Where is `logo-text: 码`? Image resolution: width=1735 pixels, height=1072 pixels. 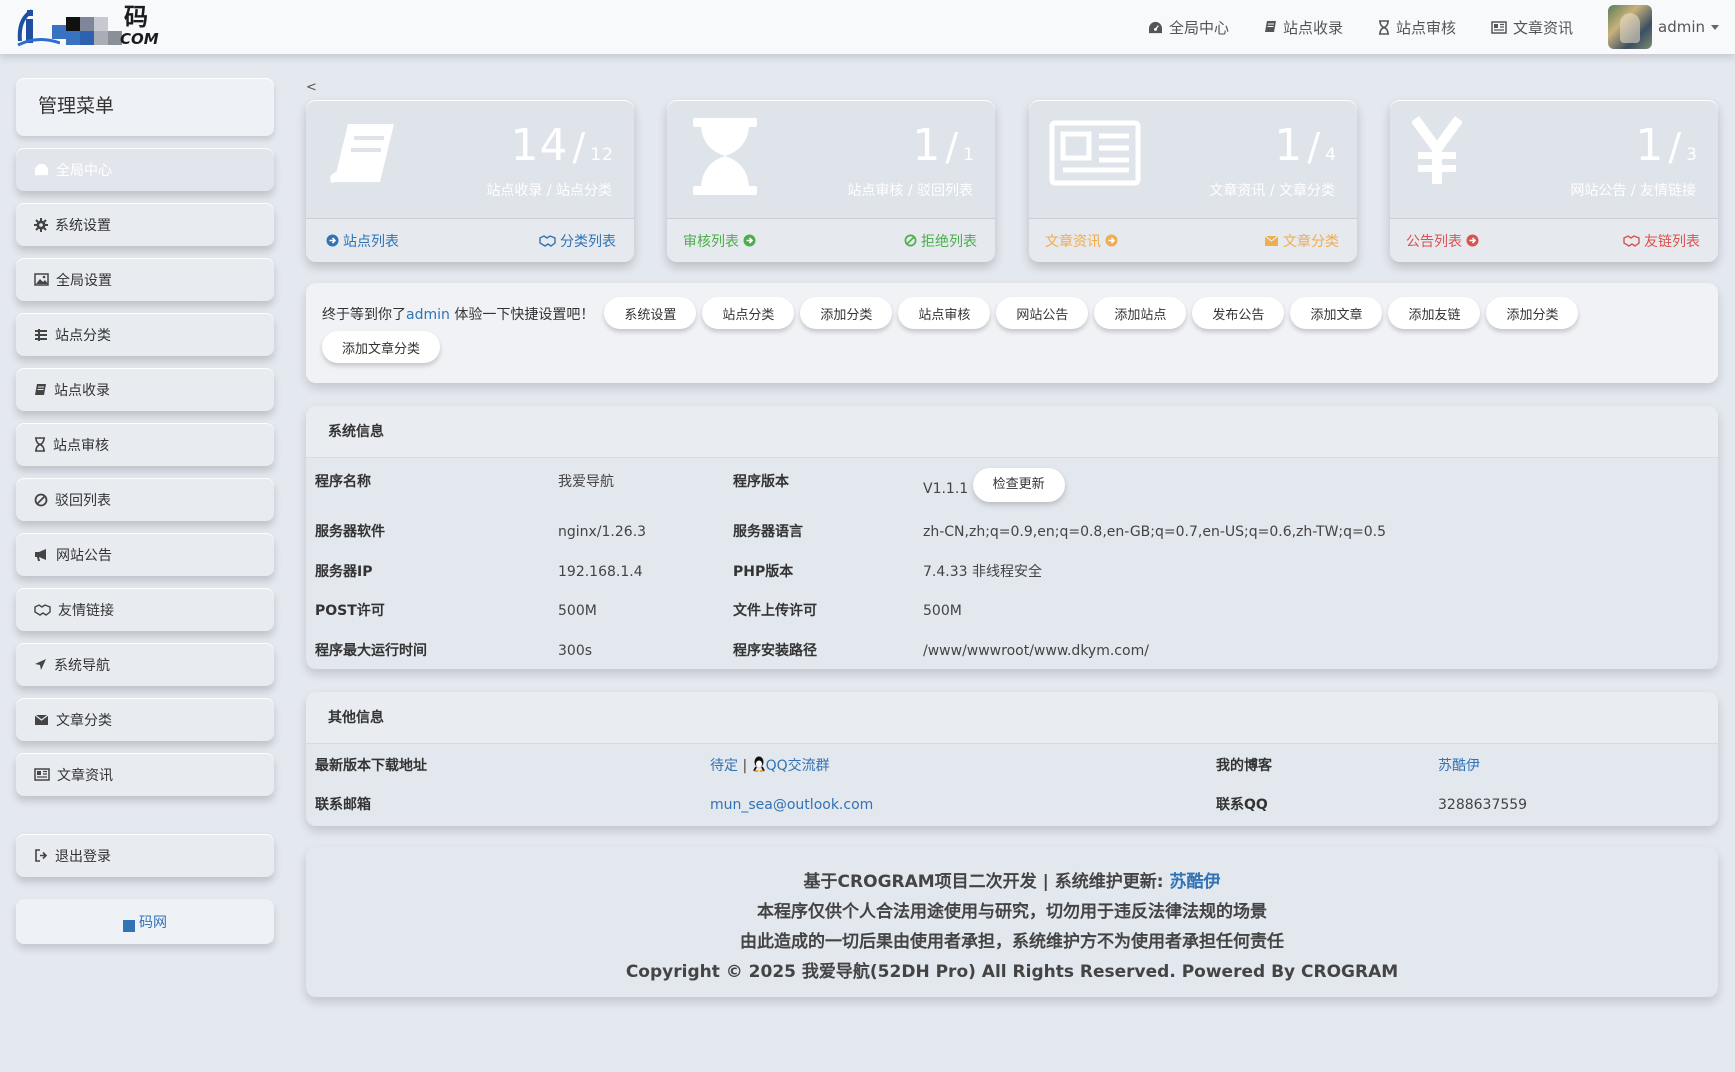
logo-text: 码 is located at coordinates (136, 17).